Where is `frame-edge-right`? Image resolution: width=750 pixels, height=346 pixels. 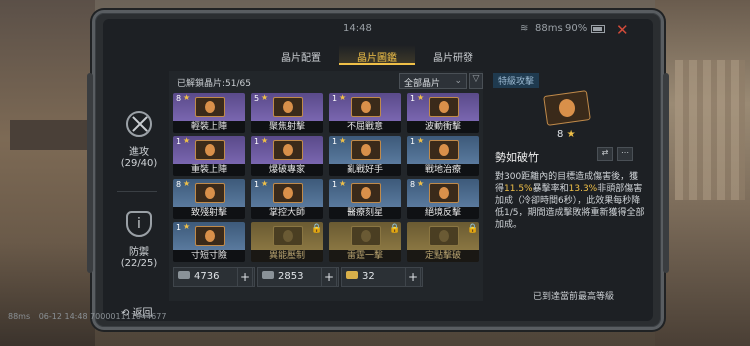
frame-edge-right is located at coordinates (666, 173).